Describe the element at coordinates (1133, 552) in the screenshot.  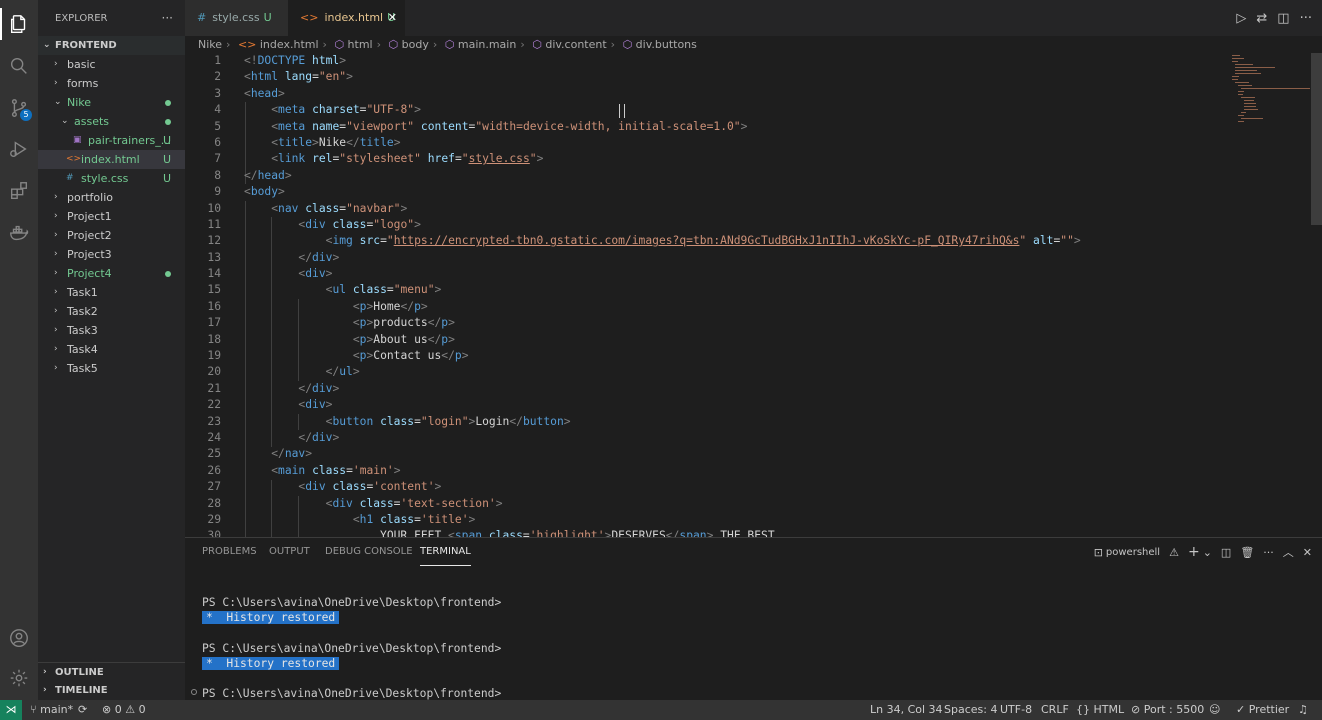
I see `shell-name: powershell` at that location.